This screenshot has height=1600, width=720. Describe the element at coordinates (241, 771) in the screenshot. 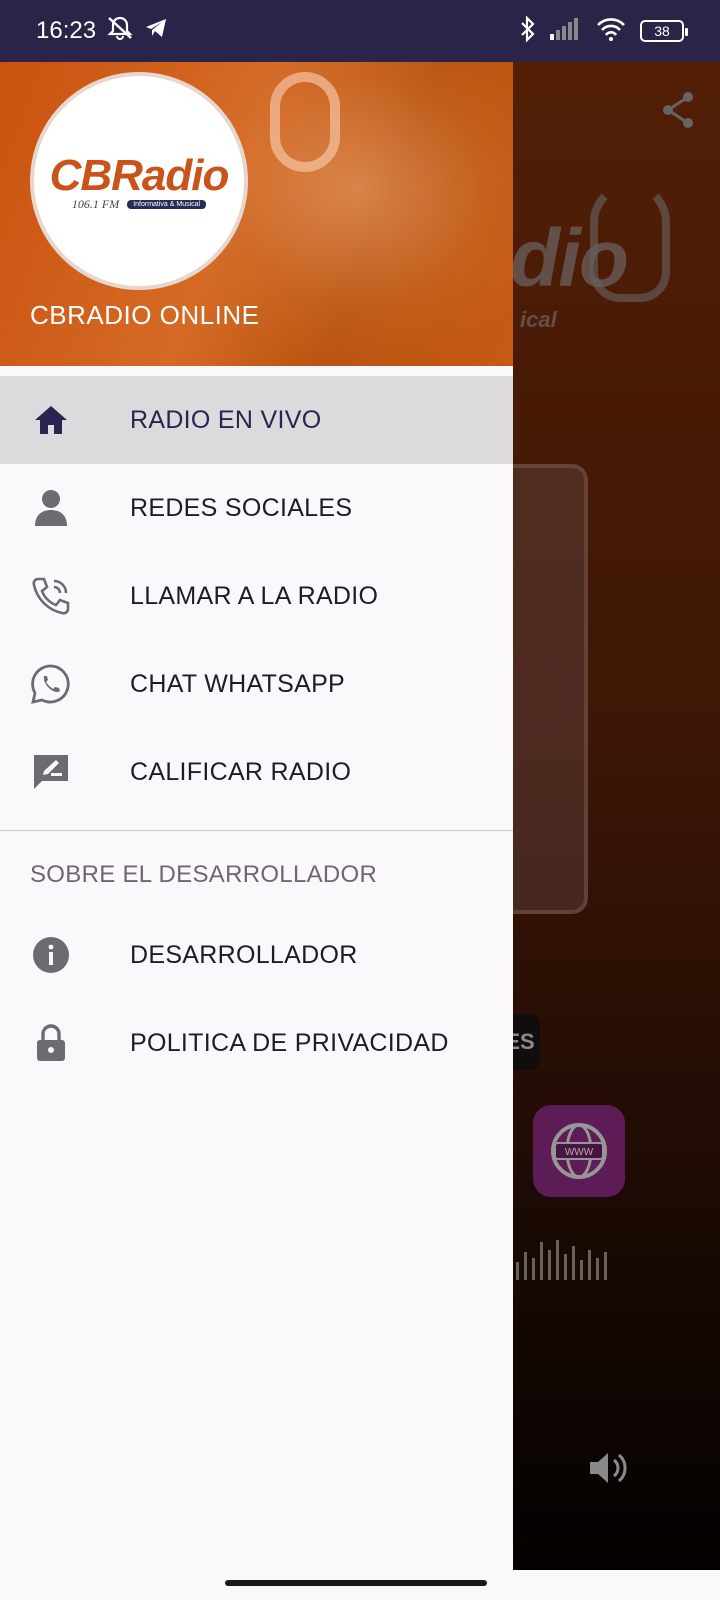

I see `menu-label: CALIFICAR RADIO` at that location.